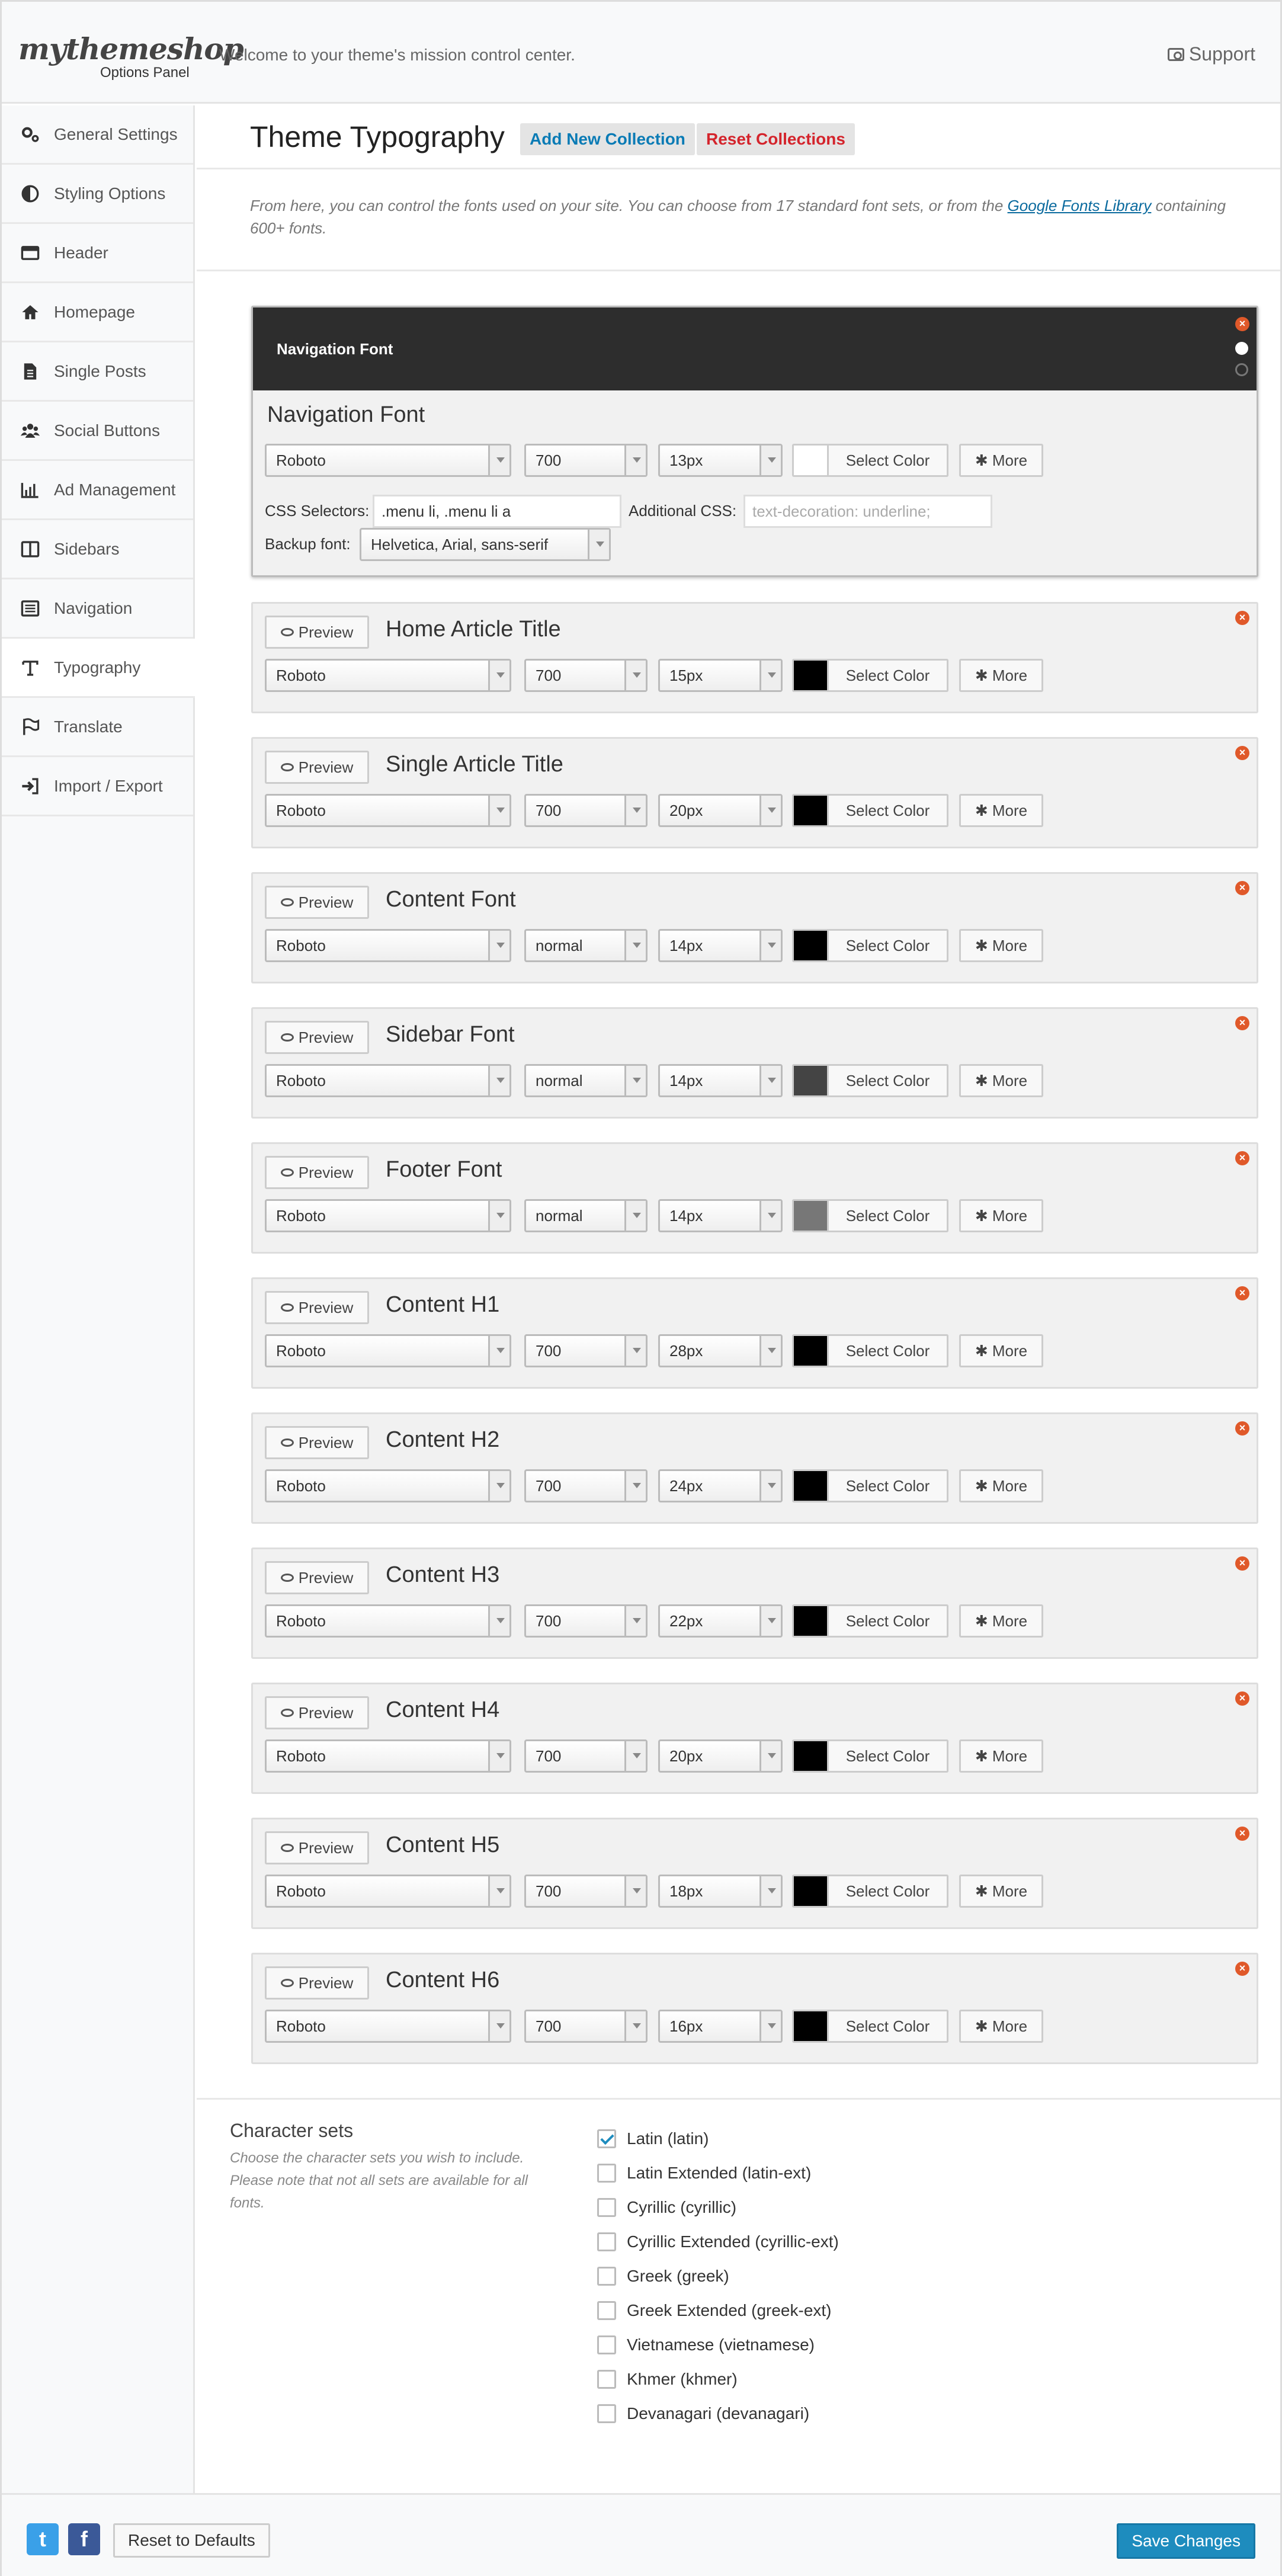  What do you see at coordinates (653, 2139) in the screenshot?
I see `charset-option: Latin (latin)` at bounding box center [653, 2139].